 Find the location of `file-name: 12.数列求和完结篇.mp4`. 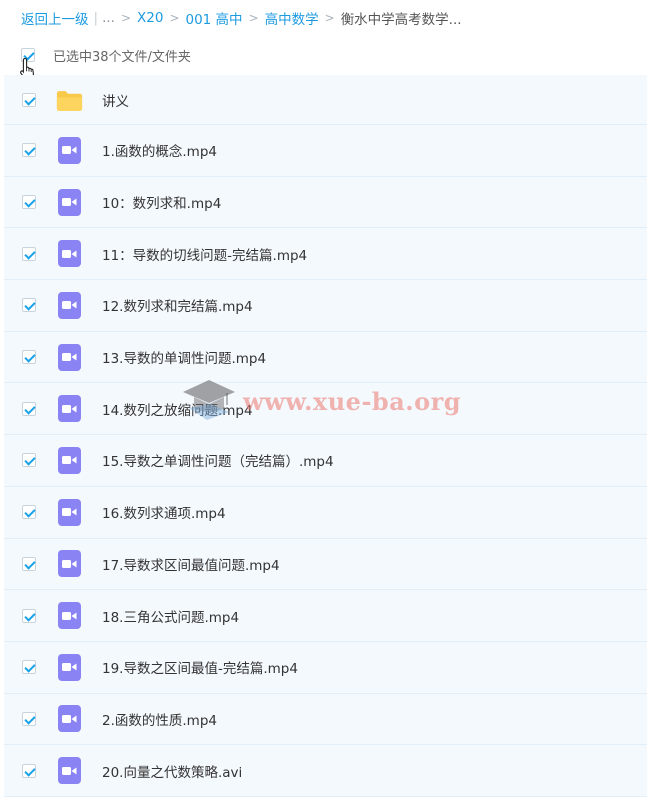

file-name: 12.数列求和完结篇.mp4 is located at coordinates (177, 305).